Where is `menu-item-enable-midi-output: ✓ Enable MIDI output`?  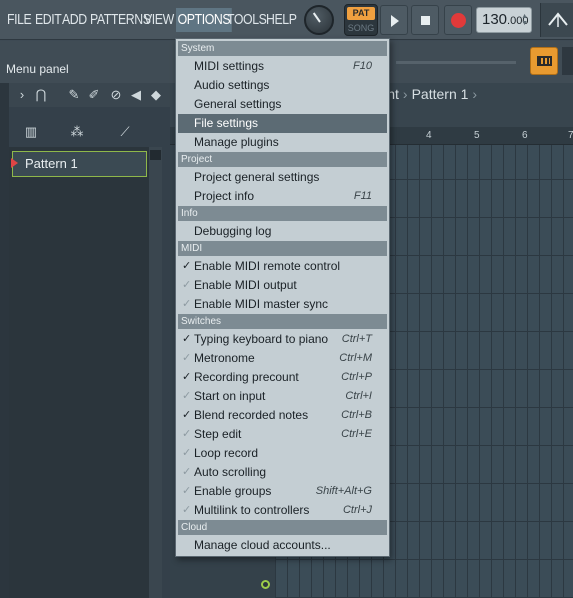
menu-item-enable-midi-output: ✓ Enable MIDI output is located at coordinates (282, 285).